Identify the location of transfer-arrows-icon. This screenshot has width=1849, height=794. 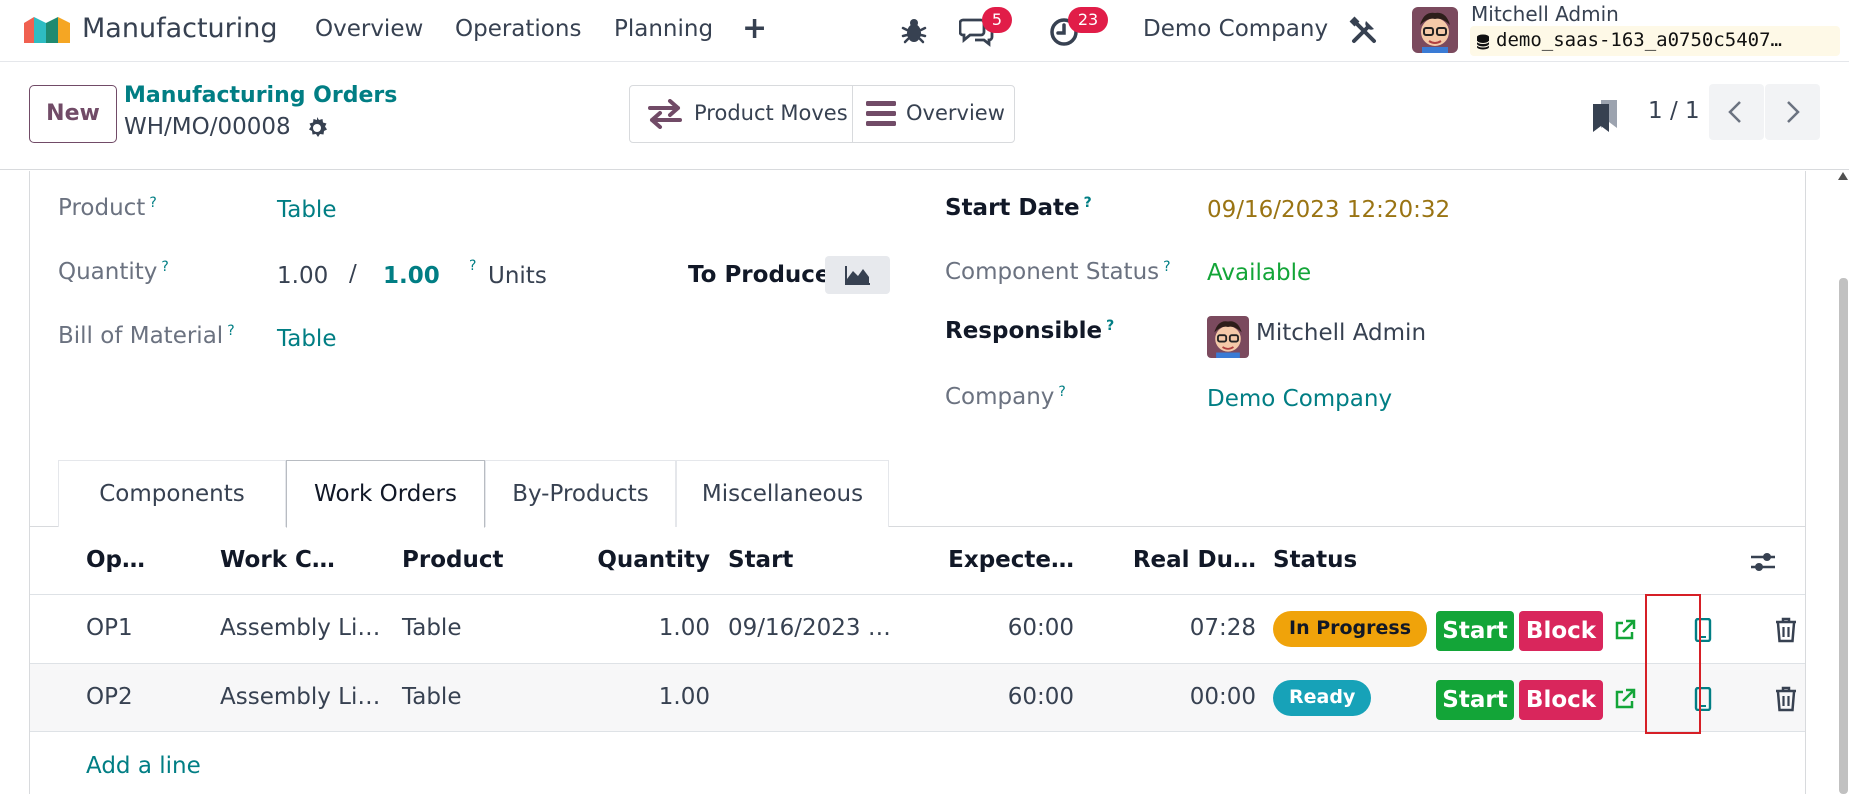
(665, 114).